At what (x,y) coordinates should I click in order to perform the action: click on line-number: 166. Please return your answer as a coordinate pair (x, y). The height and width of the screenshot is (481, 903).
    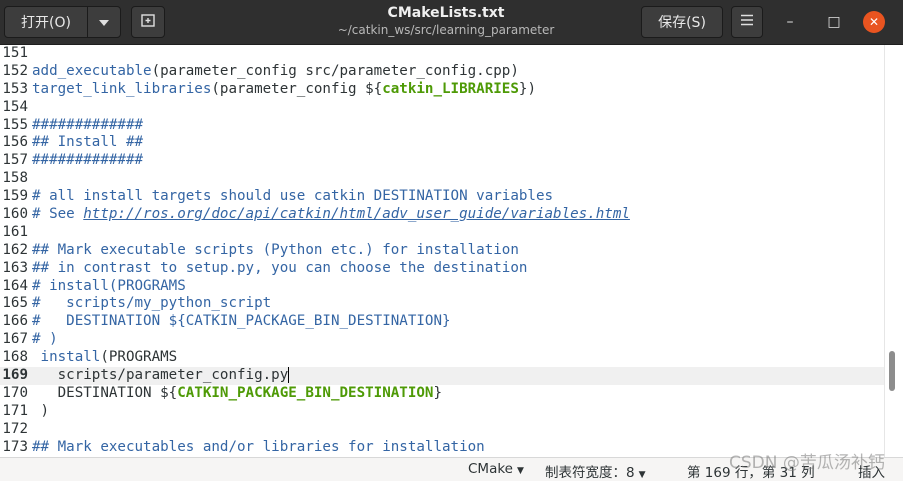
    Looking at the image, I should click on (15, 321).